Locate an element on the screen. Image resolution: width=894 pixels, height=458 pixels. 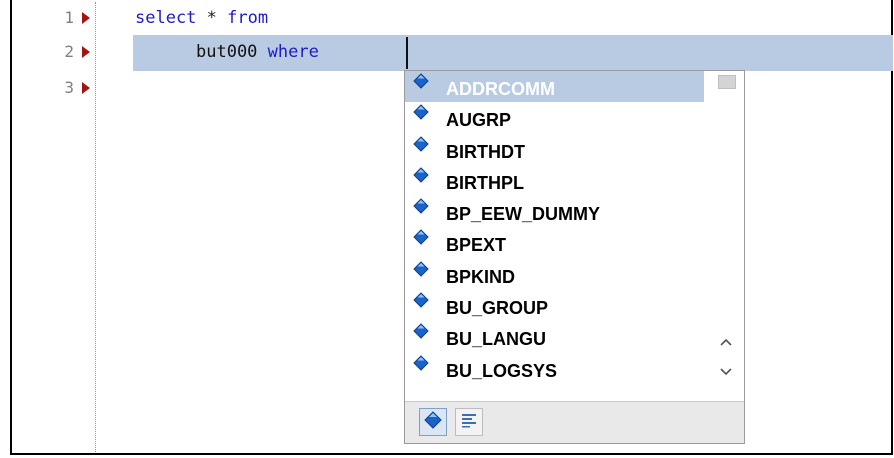
text-filter-button is located at coordinates (469, 422).